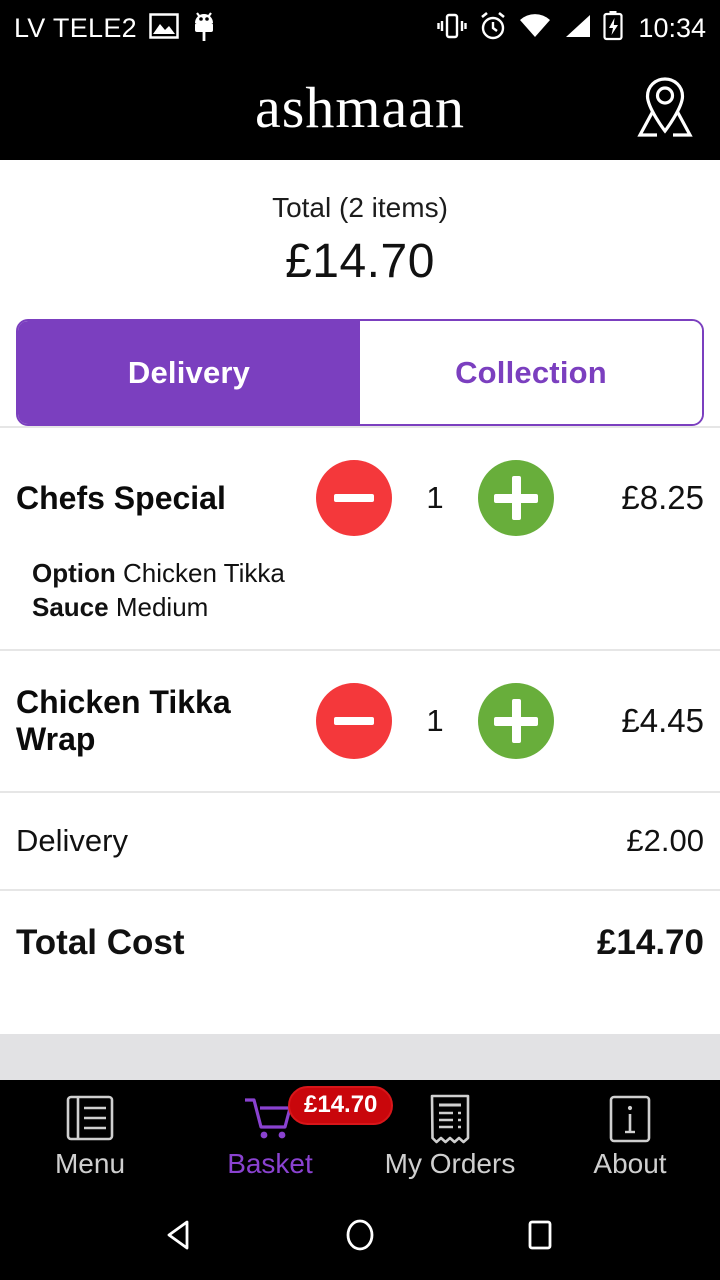  Describe the element at coordinates (540, 1235) in the screenshot. I see `recents-square-icon` at that location.